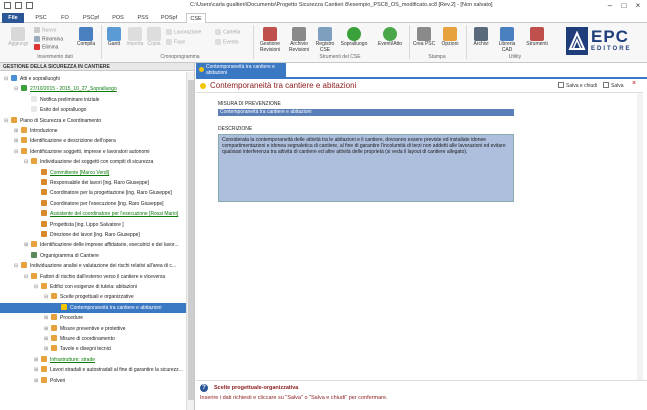 The height and width of the screenshot is (410, 647). Describe the element at coordinates (13, 18) in the screenshot. I see `tab-file: File` at that location.